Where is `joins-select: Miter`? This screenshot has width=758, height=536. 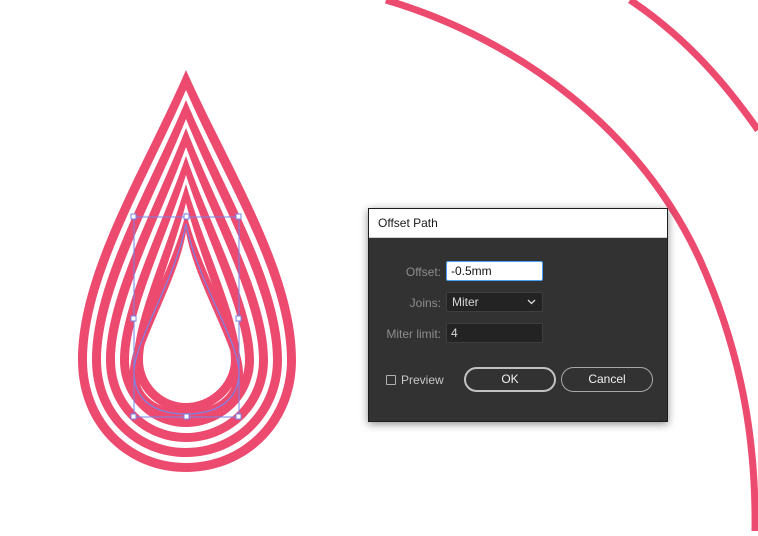 joins-select: Miter is located at coordinates (494, 302).